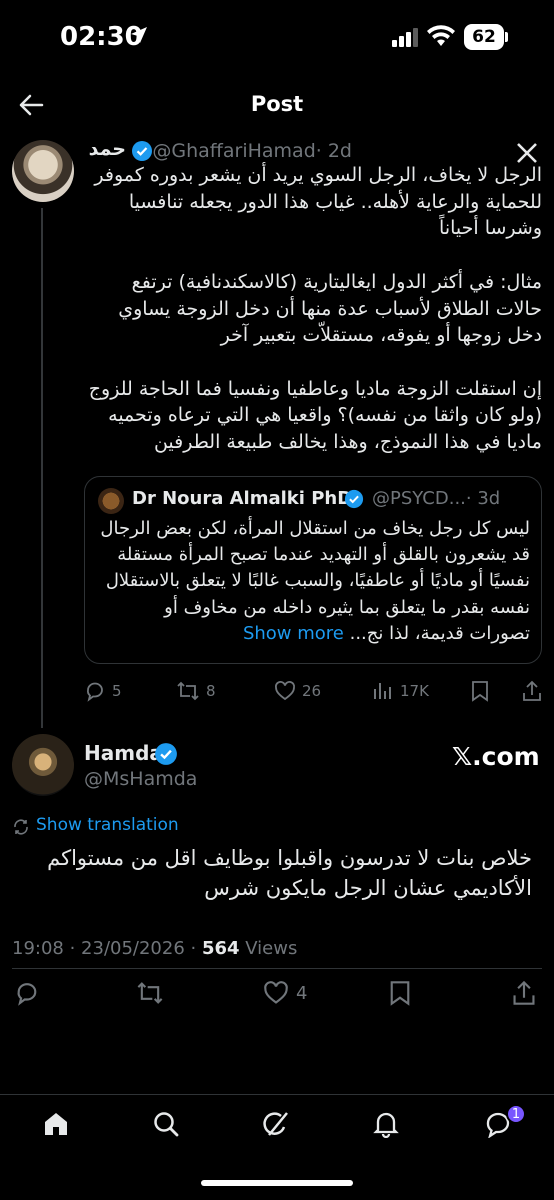 The image size is (554, 1200). I want to click on views-button: 17K, so click(400, 691).